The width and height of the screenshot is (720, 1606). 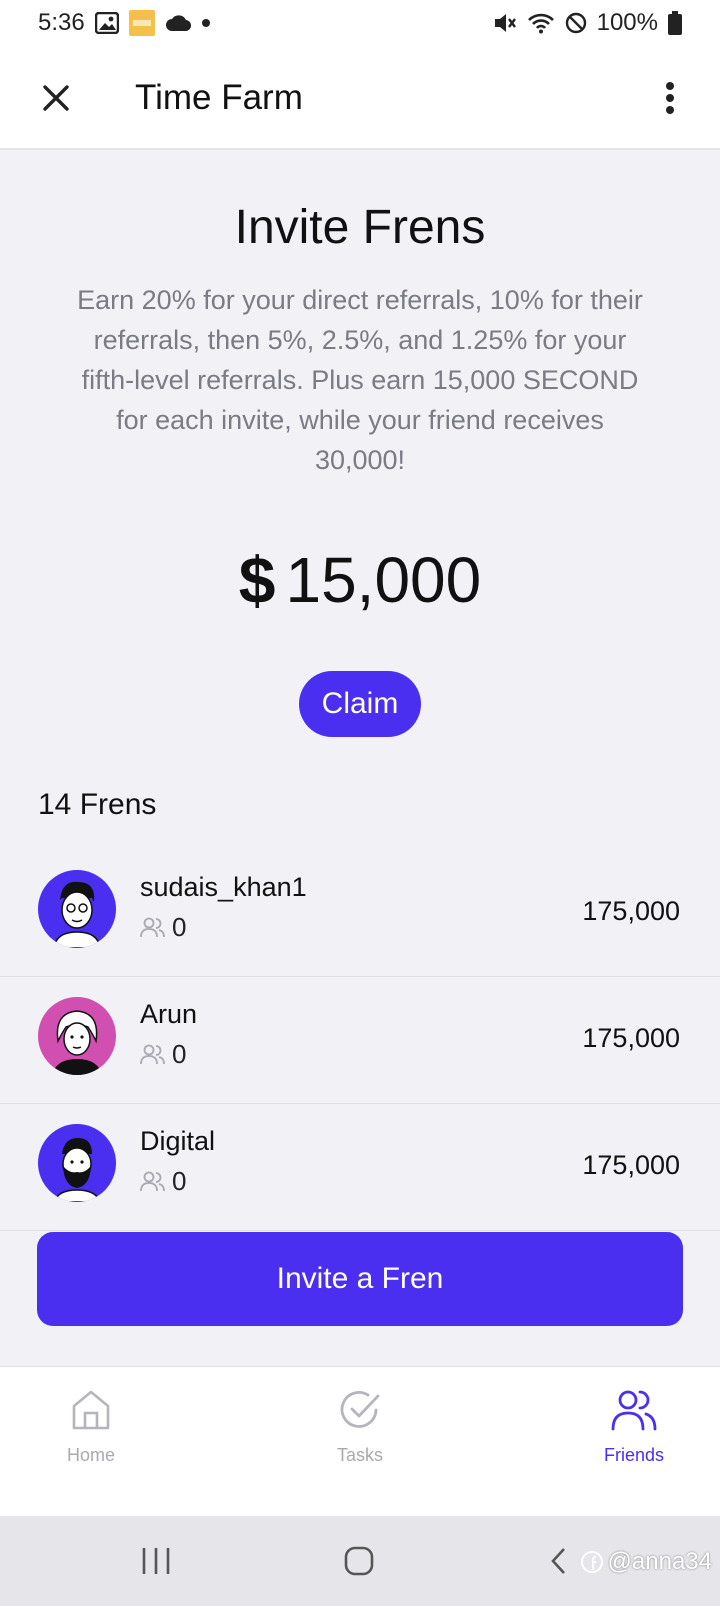 I want to click on fren-name: sudais_khan1, so click(x=223, y=887).